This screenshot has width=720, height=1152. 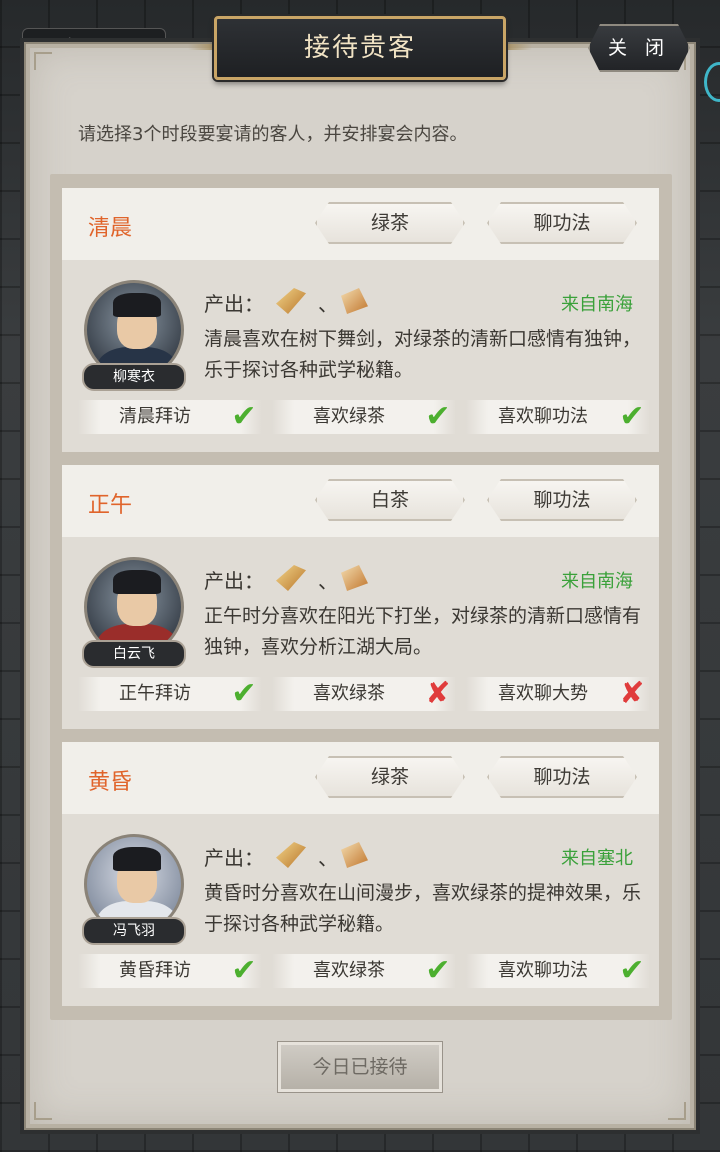 I want to click on card-header: 正午 白茶 聊功法, so click(x=360, y=501).